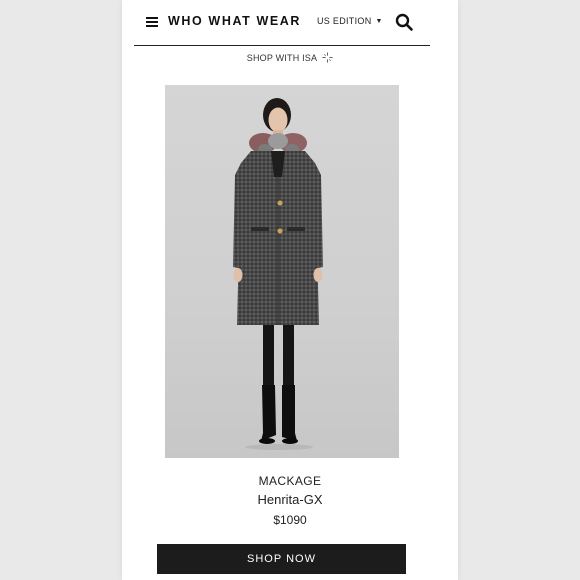  Describe the element at coordinates (290, 499) in the screenshot. I see `product-name: Henrita-GX` at that location.